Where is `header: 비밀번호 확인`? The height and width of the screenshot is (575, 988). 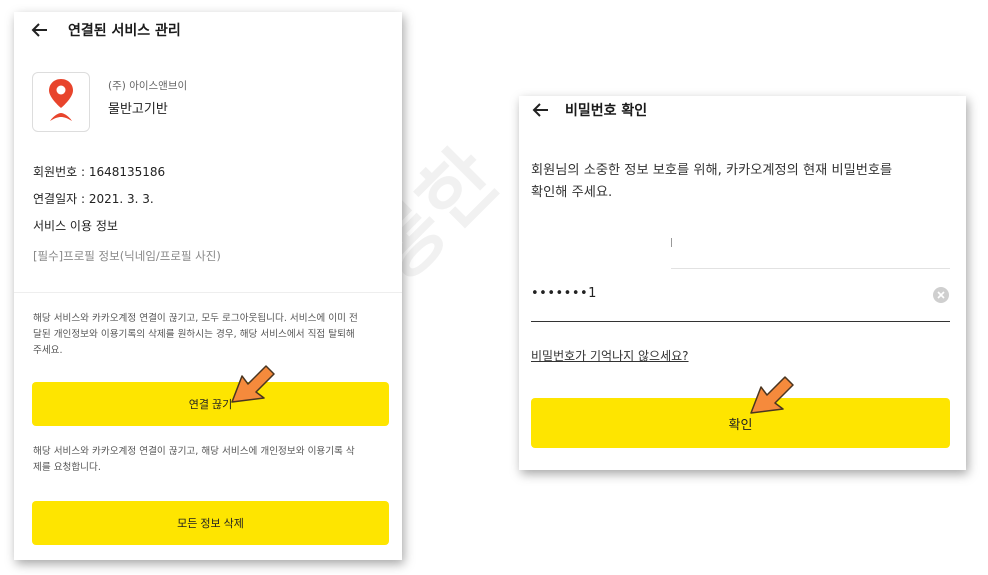
header: 비밀번호 확인 is located at coordinates (589, 110).